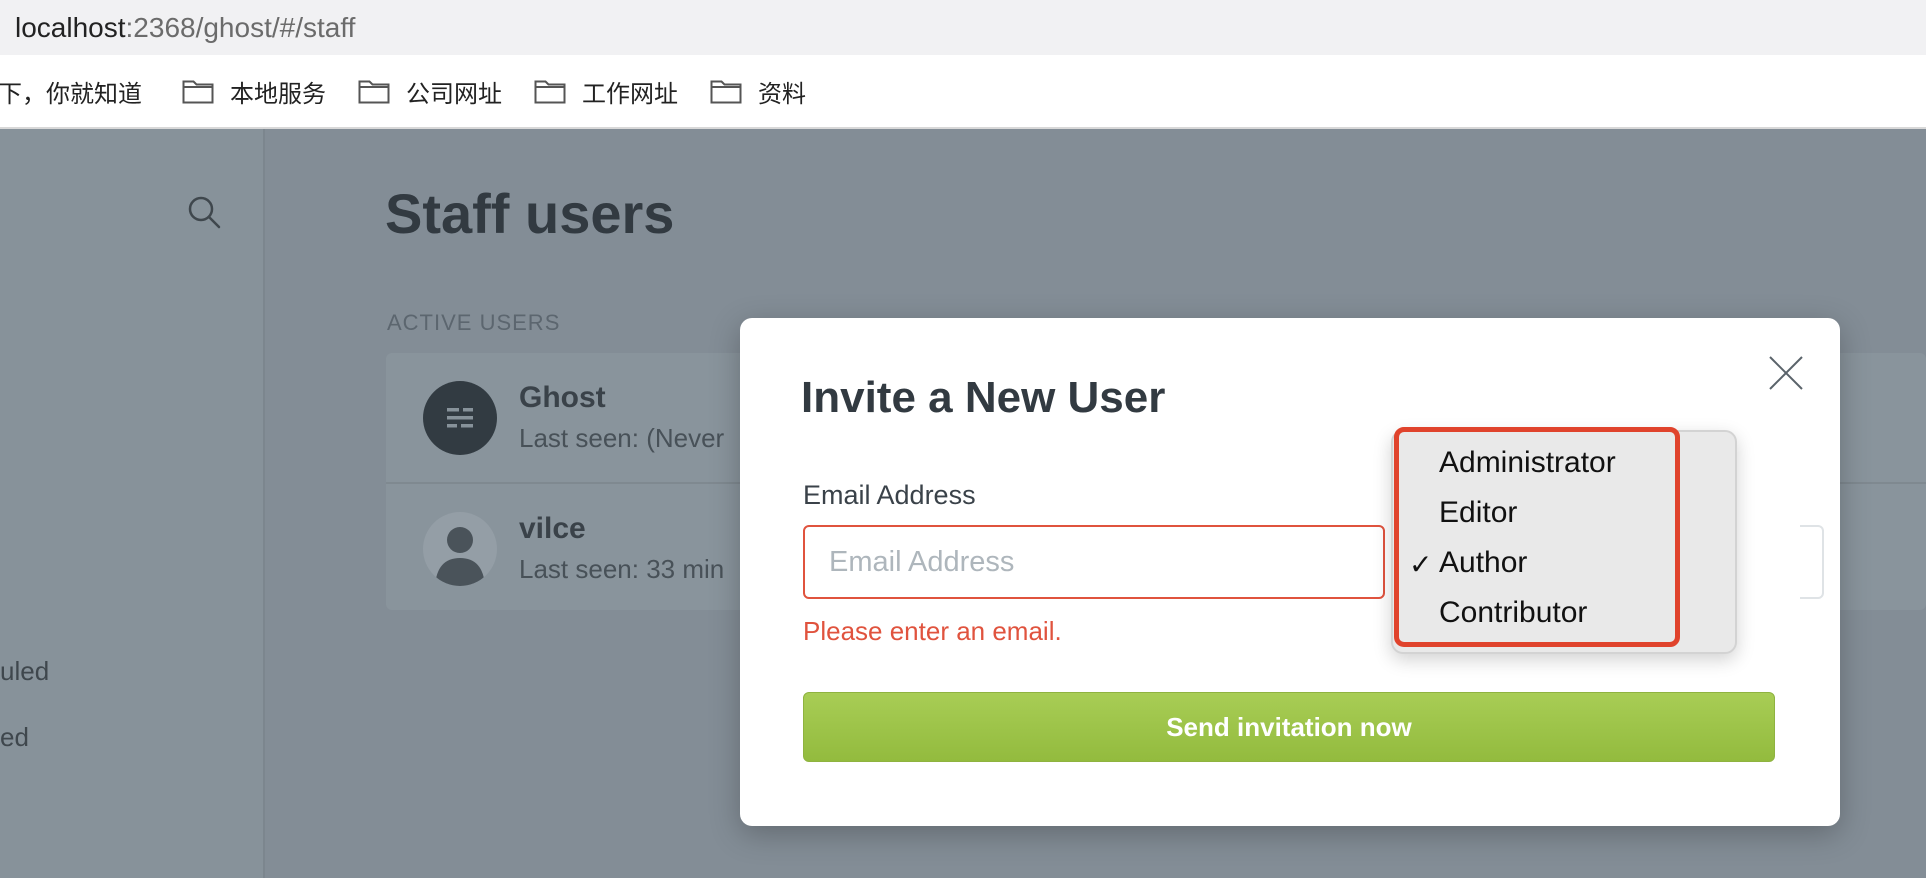 The width and height of the screenshot is (1926, 878). I want to click on user-name: vilce, so click(552, 528).